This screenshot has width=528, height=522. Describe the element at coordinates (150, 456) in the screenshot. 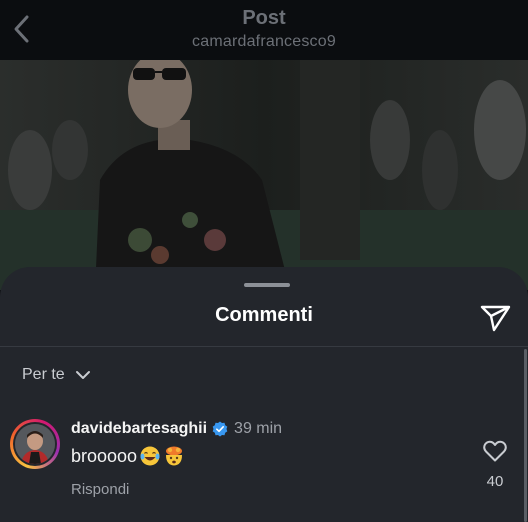

I see `tears-of-joy-emoji` at that location.